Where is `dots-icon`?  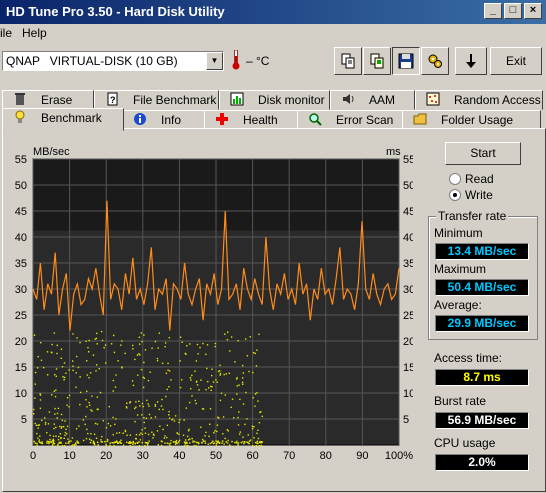 dots-icon is located at coordinates (433, 99).